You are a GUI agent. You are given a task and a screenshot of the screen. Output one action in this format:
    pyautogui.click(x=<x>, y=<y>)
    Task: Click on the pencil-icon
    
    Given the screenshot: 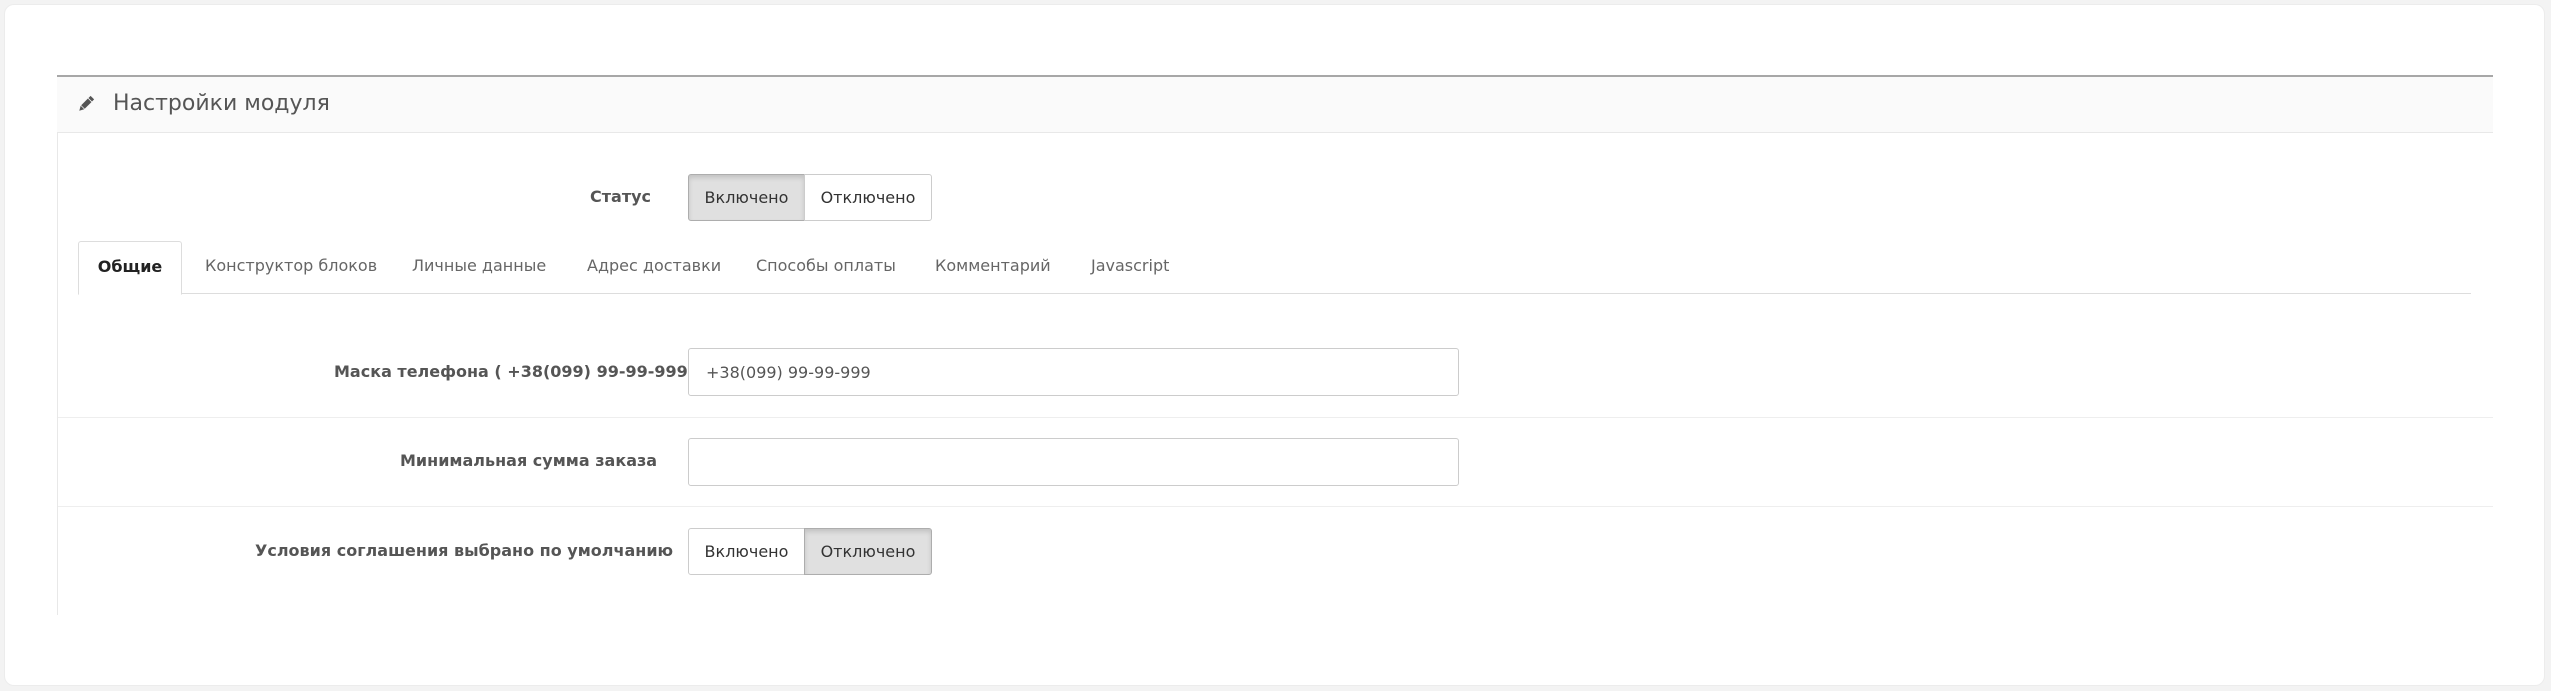 What is the action you would take?
    pyautogui.click(x=87, y=103)
    